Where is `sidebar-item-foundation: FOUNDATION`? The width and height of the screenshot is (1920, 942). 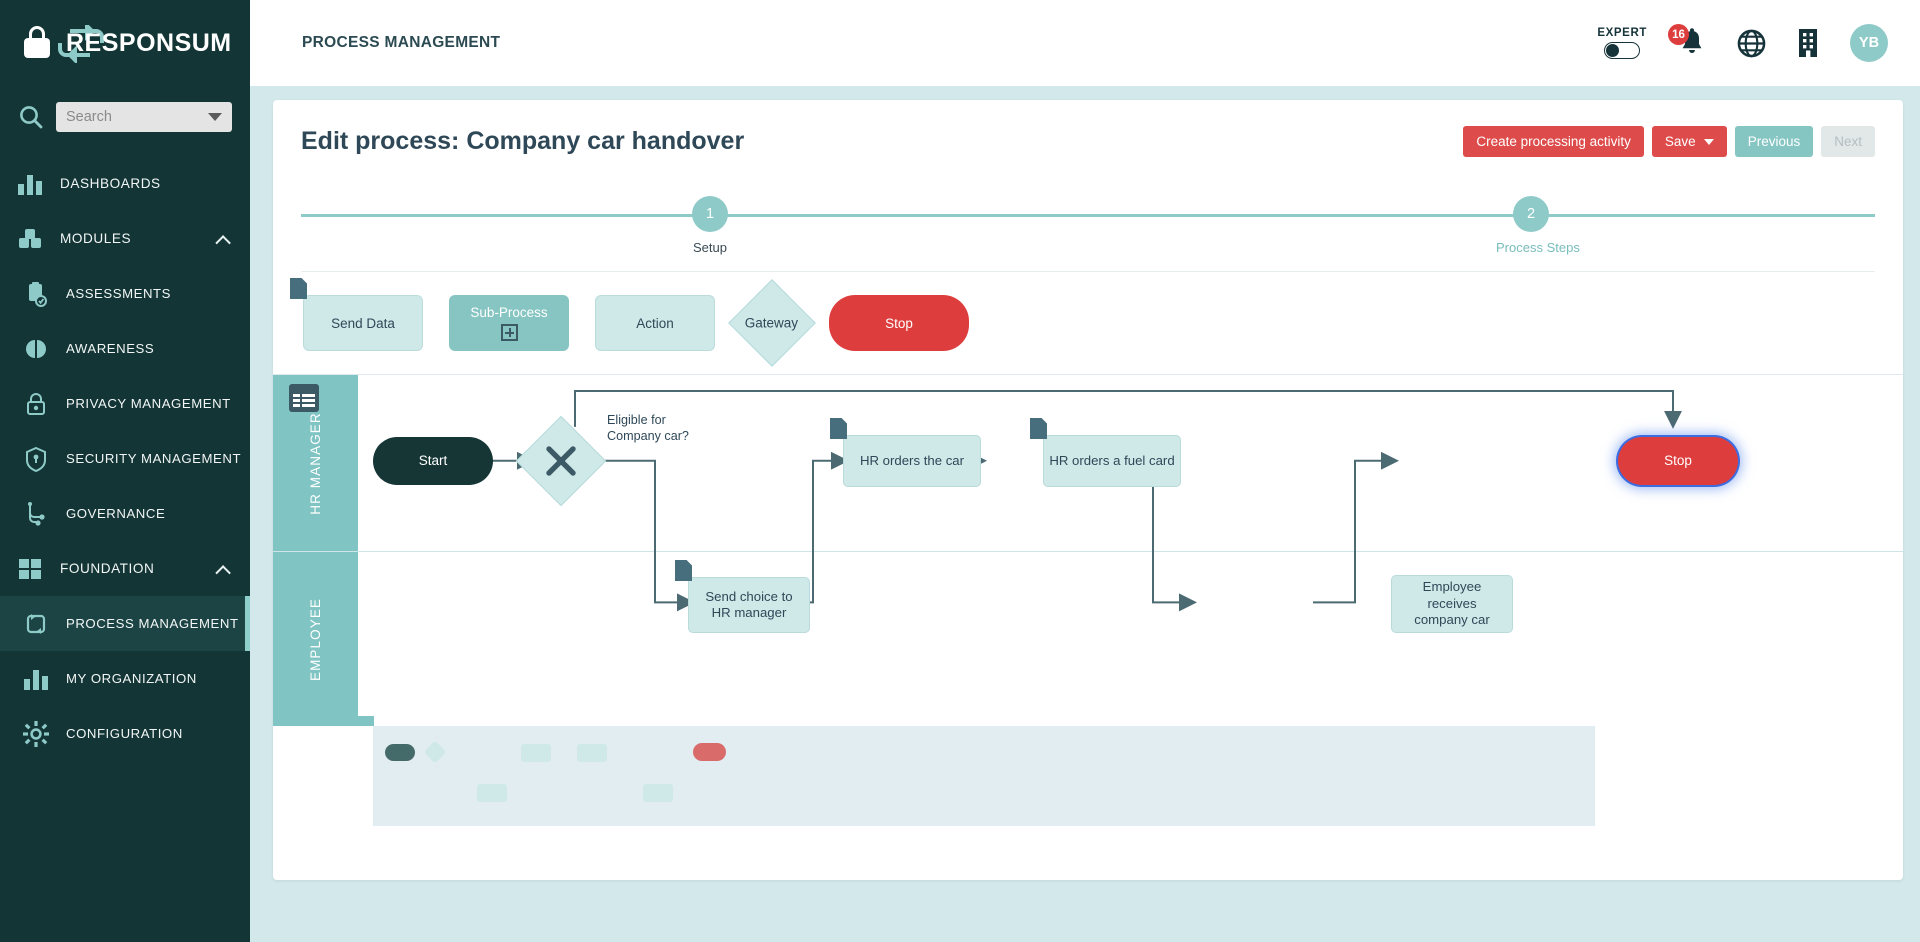
sidebar-item-foundation: FOUNDATION is located at coordinates (125, 568).